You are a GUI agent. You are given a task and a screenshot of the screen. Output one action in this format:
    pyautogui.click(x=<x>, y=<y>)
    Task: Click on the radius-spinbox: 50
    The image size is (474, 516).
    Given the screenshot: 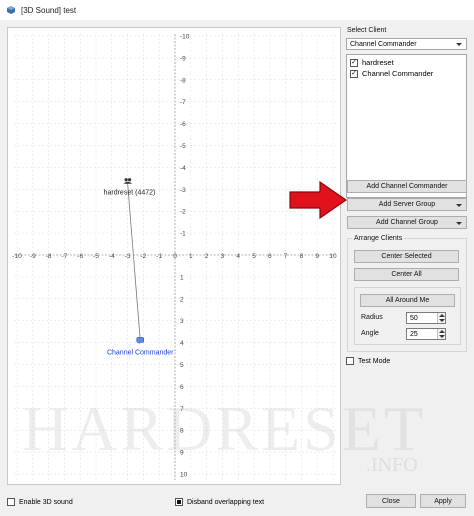 What is the action you would take?
    pyautogui.click(x=426, y=318)
    